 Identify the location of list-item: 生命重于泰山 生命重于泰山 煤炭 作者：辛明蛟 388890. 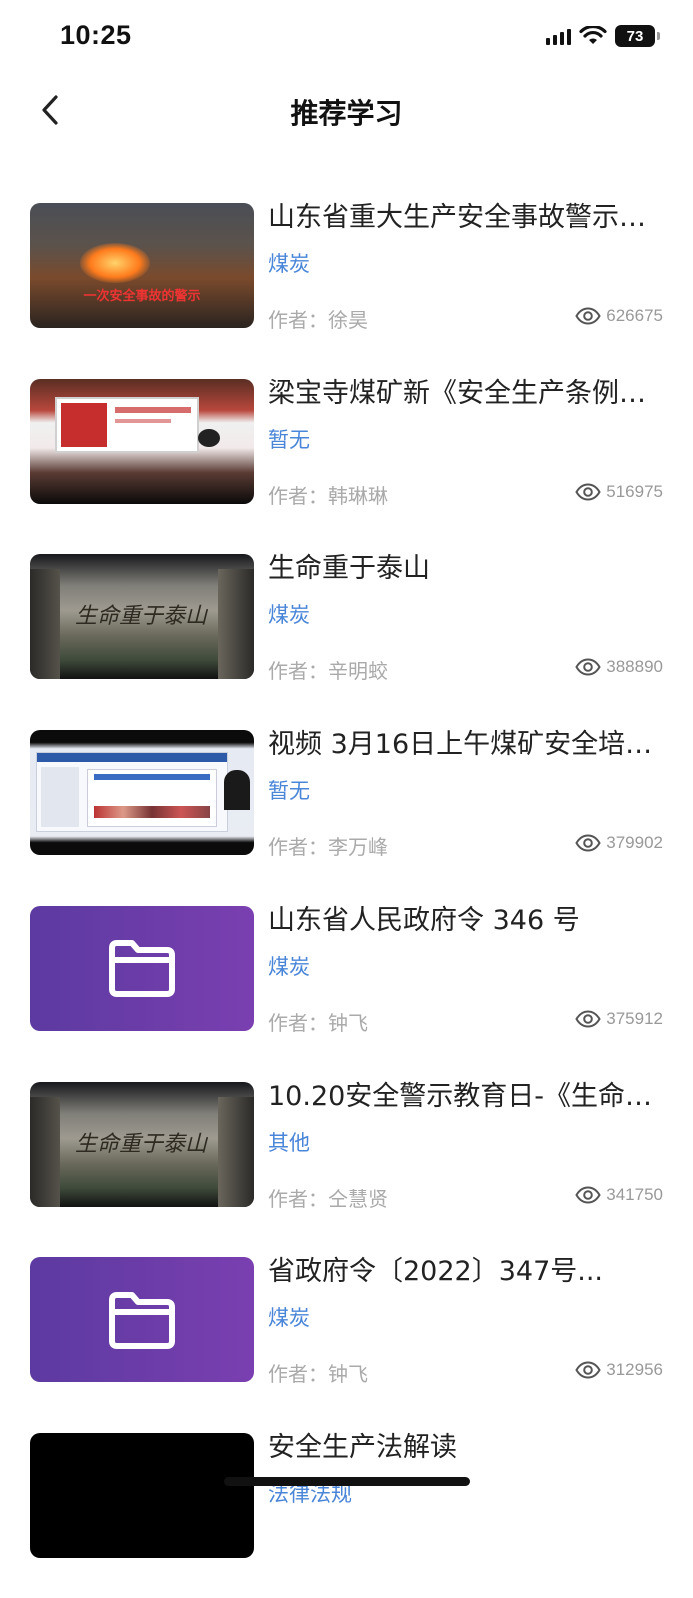
(346, 631).